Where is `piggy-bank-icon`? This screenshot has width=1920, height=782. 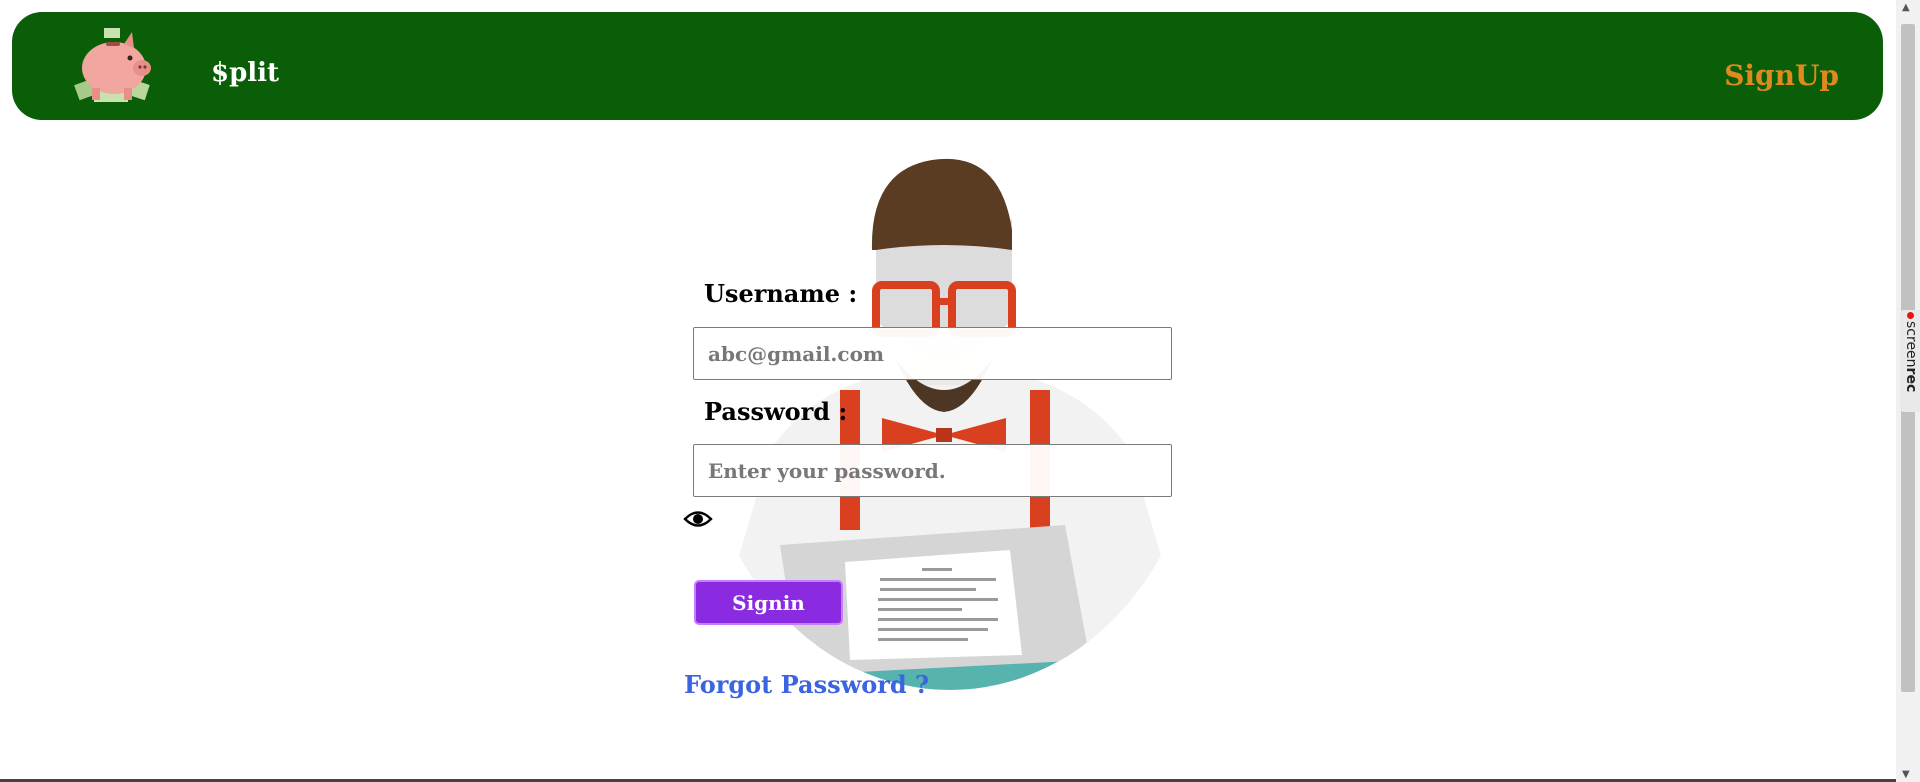
piggy-bank-icon is located at coordinates (113, 66).